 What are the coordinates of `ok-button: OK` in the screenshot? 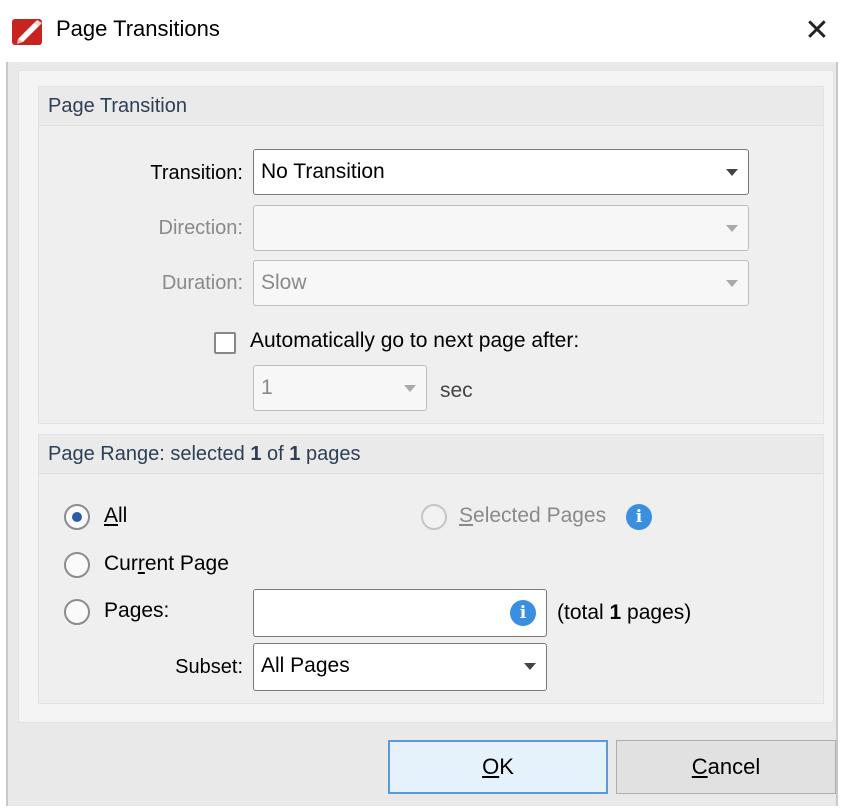 It's located at (498, 767).